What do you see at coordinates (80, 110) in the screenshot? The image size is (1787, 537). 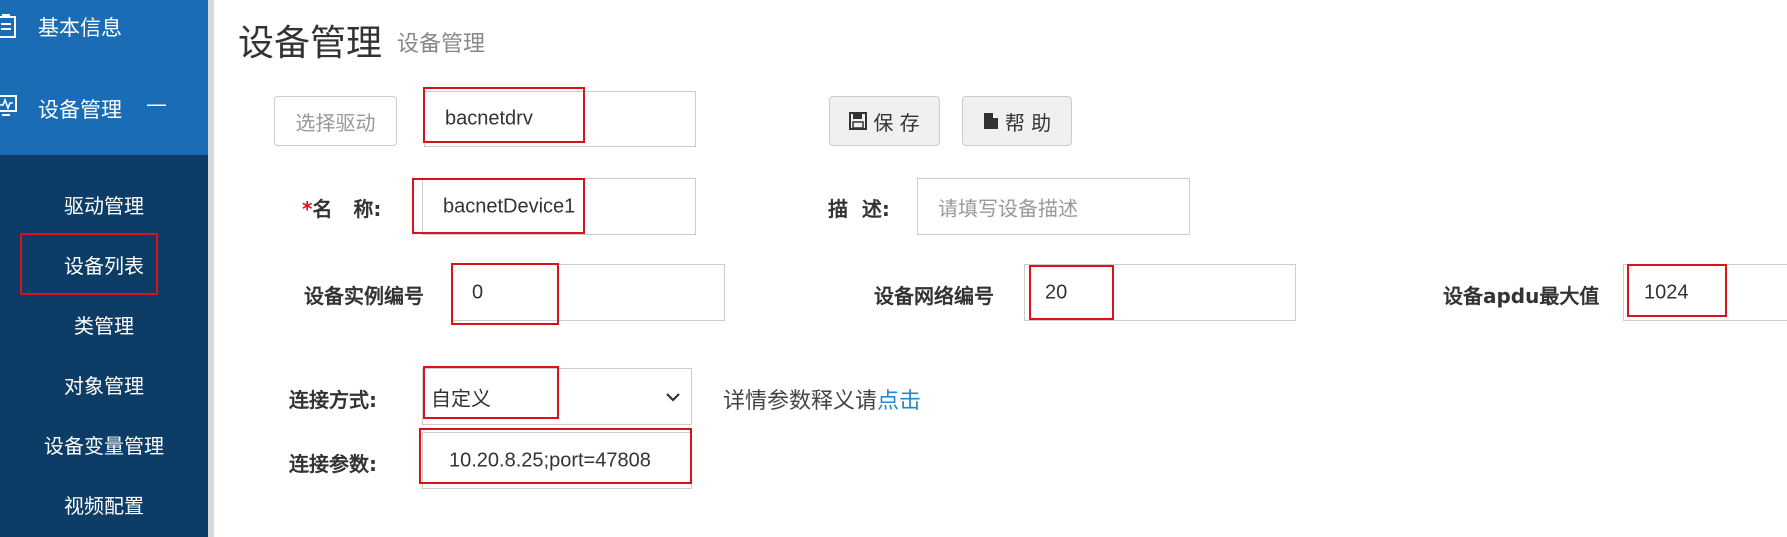 I see `sidebar-item-label: 设备管理` at bounding box center [80, 110].